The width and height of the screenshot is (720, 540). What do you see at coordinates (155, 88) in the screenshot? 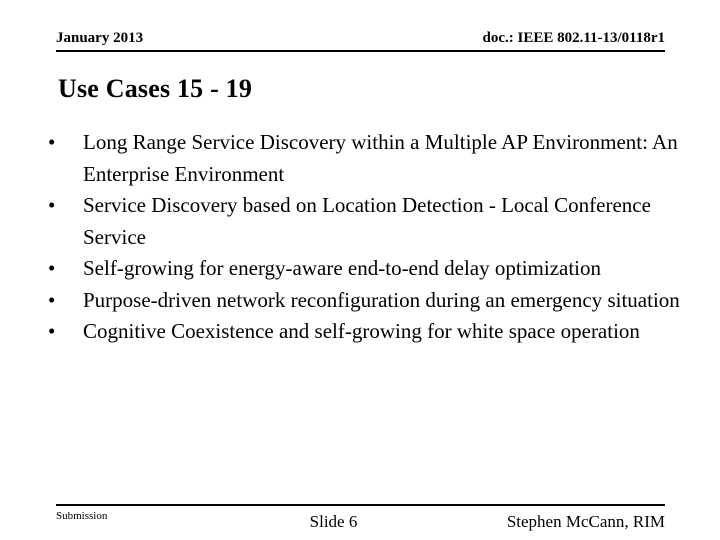
I see `page-title: Use Cases 15 - 19` at bounding box center [155, 88].